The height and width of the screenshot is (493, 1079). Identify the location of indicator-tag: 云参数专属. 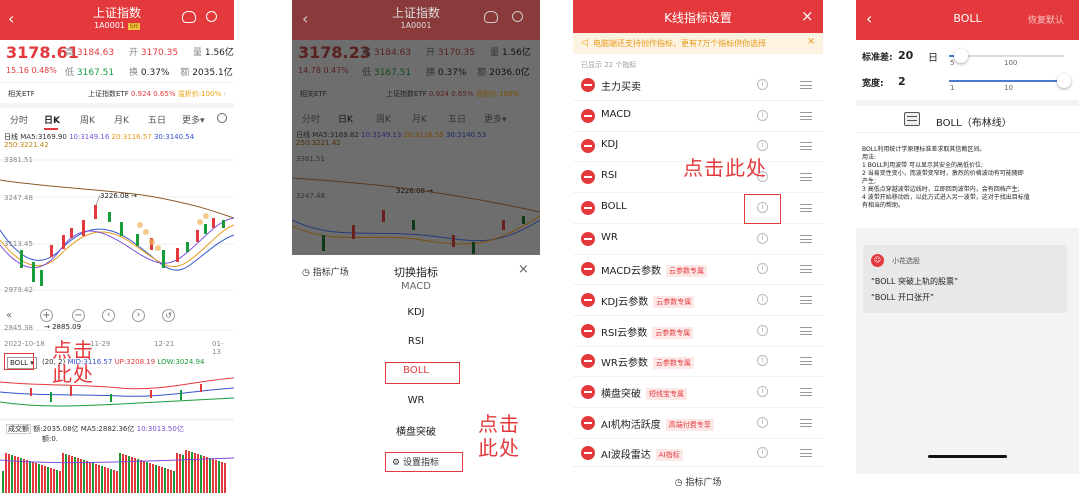
(673, 332).